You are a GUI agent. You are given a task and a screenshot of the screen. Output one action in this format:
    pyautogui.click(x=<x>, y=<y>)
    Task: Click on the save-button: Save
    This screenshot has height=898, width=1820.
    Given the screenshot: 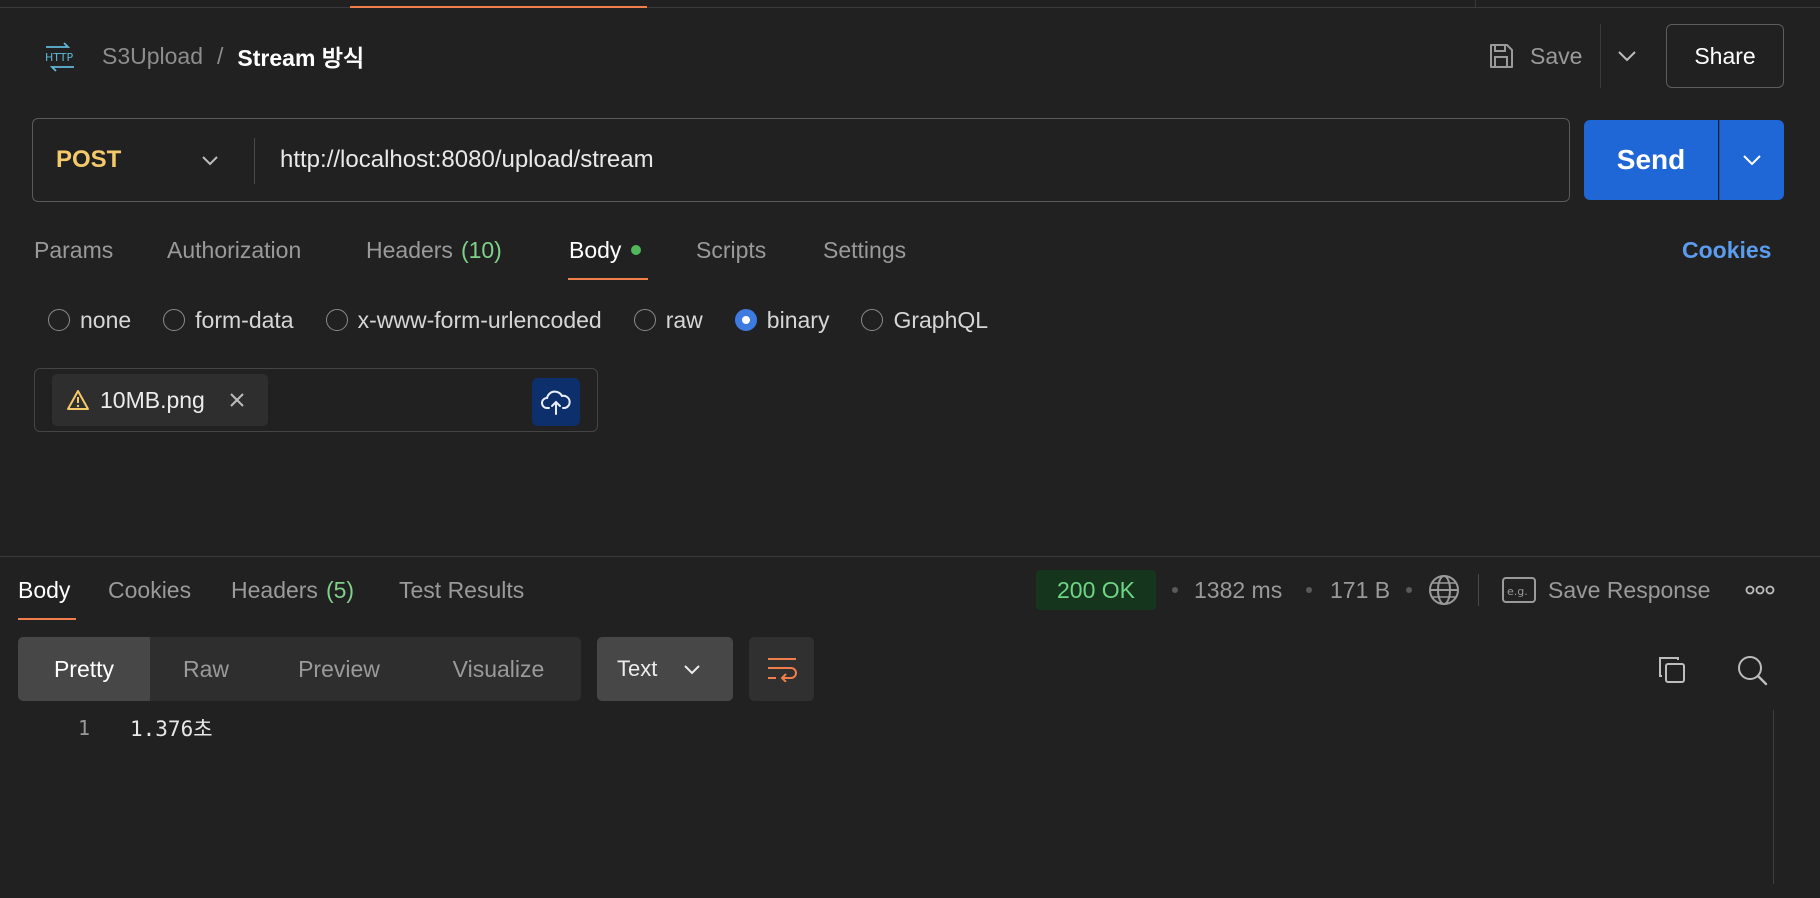 What is the action you would take?
    pyautogui.click(x=1534, y=56)
    